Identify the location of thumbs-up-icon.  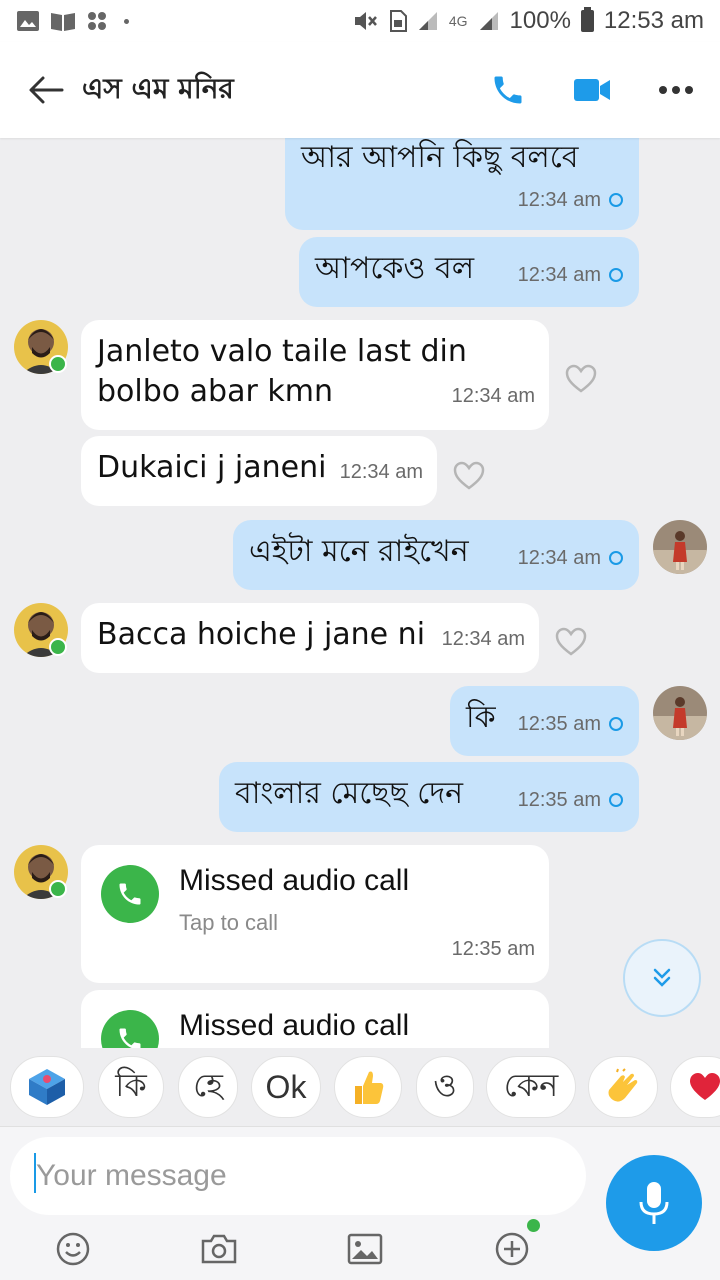
(369, 1087).